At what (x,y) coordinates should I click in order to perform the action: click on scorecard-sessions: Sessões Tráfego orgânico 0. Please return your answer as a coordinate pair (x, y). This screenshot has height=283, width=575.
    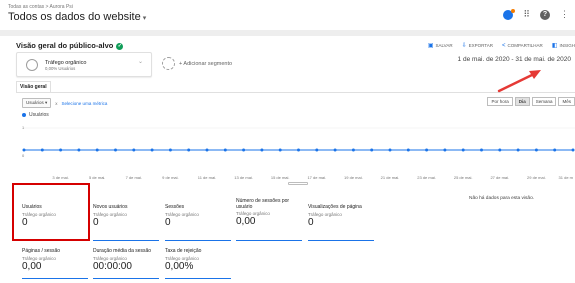
    Looking at the image, I should click on (198, 222).